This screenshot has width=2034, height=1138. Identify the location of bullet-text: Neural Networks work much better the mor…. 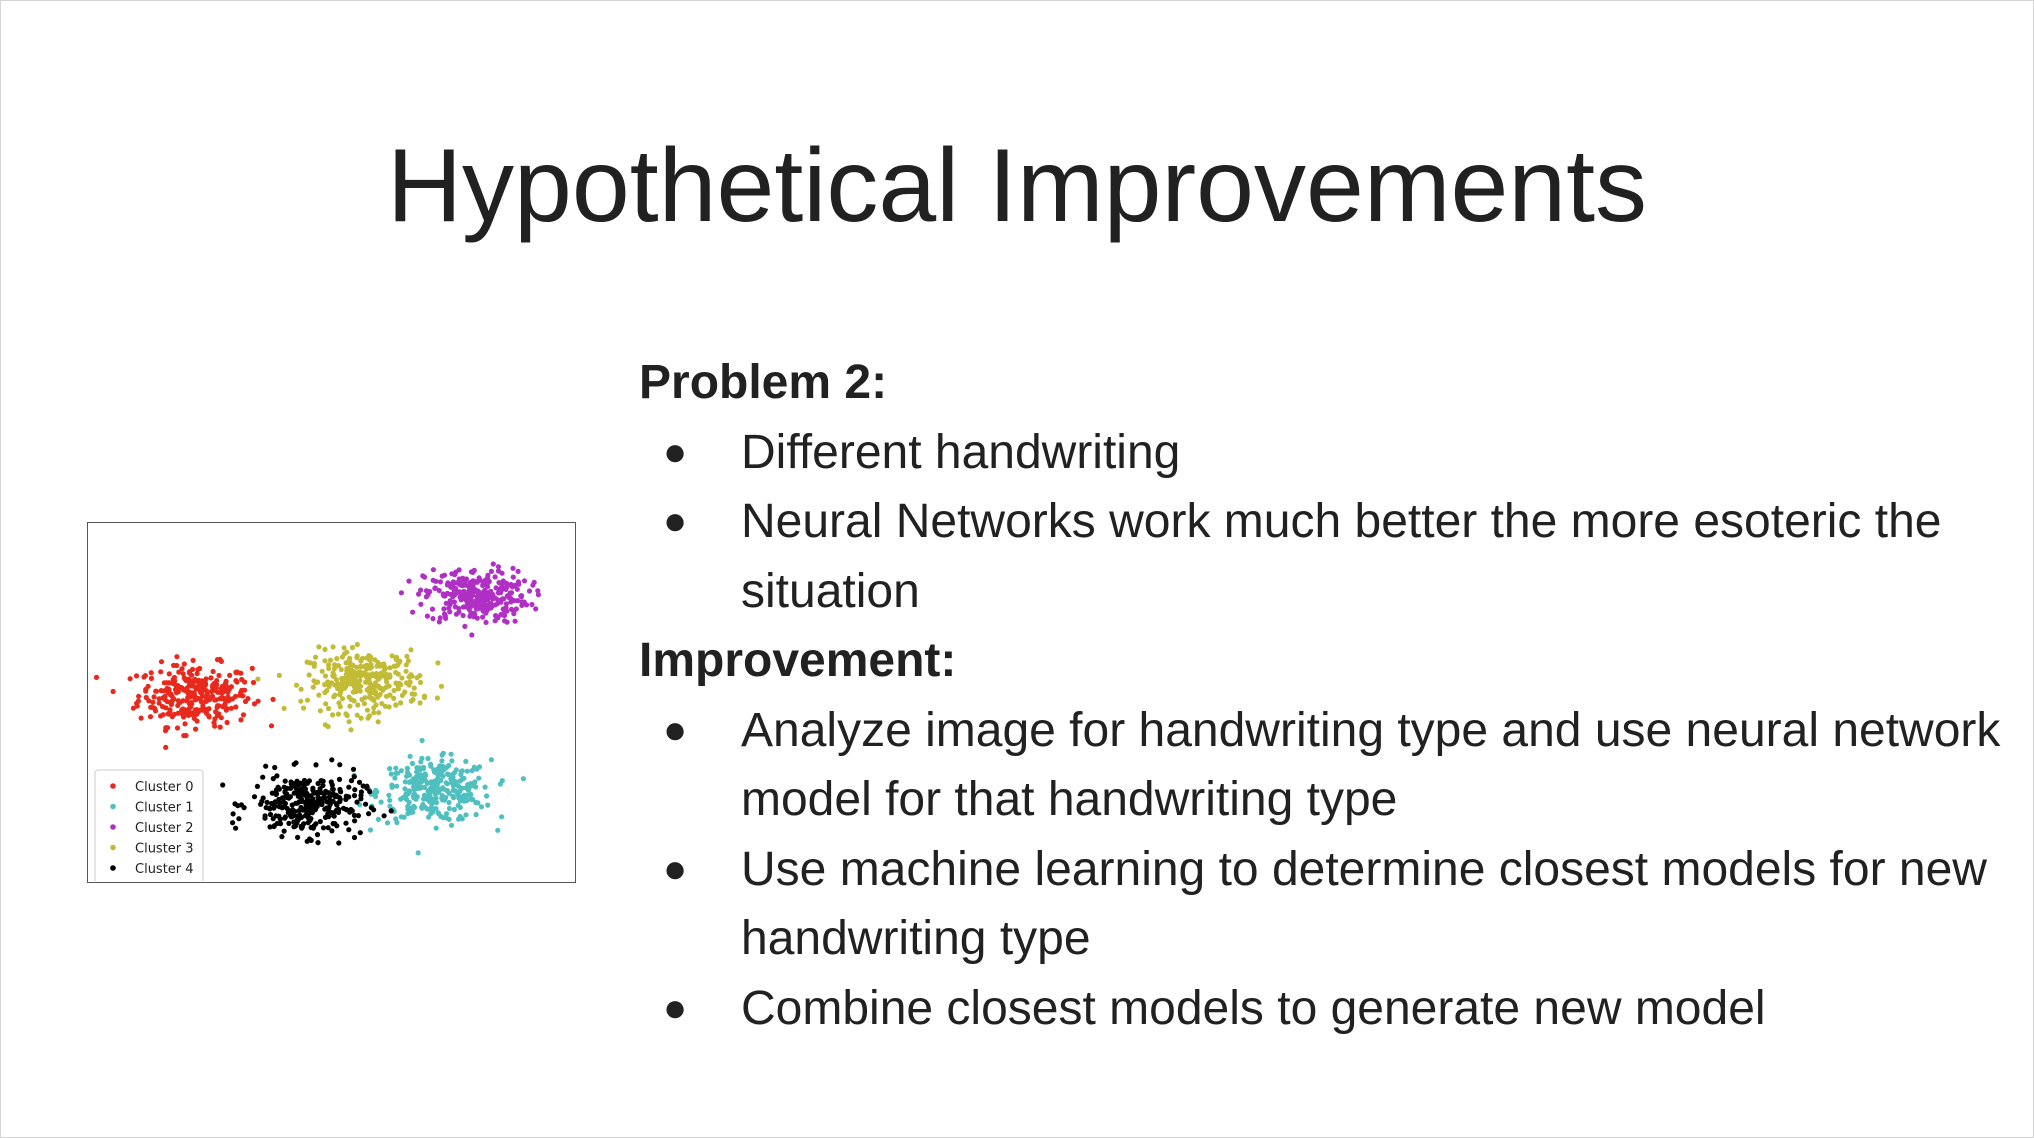
(1341, 556).